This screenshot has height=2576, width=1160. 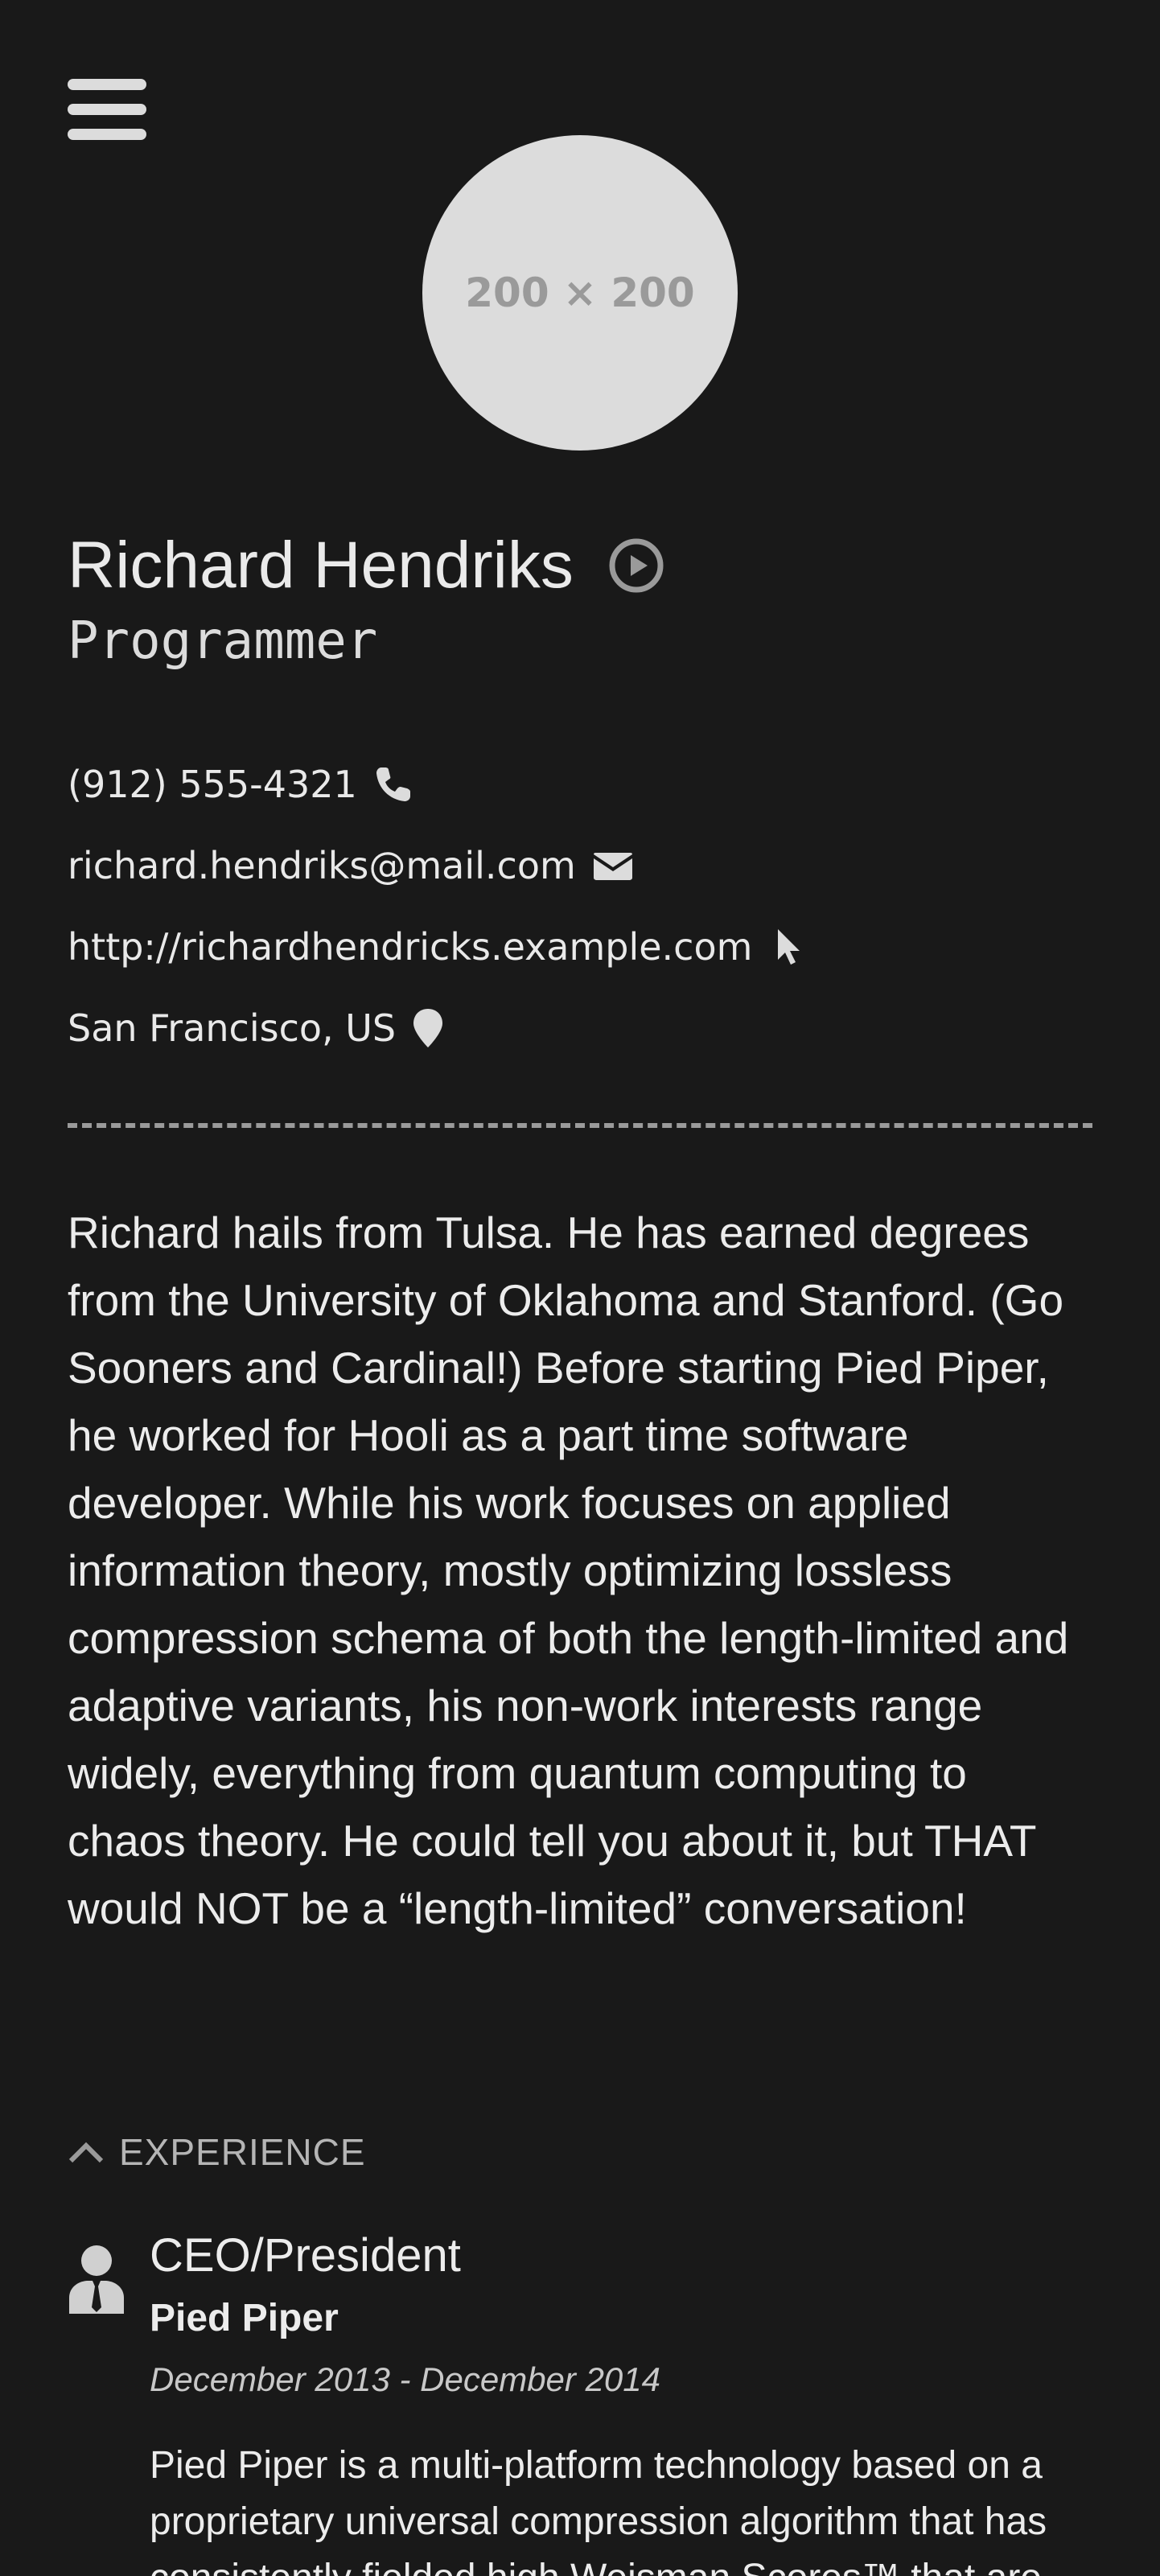 What do you see at coordinates (789, 947) in the screenshot?
I see `cursor-pointer-icon` at bounding box center [789, 947].